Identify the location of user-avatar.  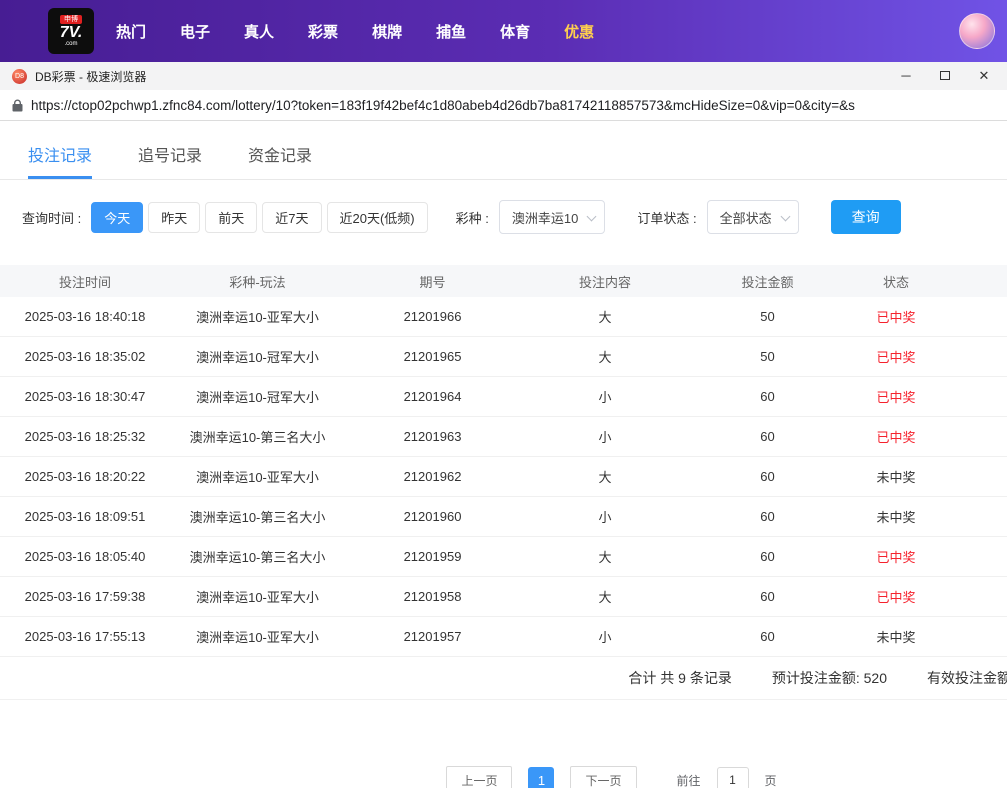
(977, 31).